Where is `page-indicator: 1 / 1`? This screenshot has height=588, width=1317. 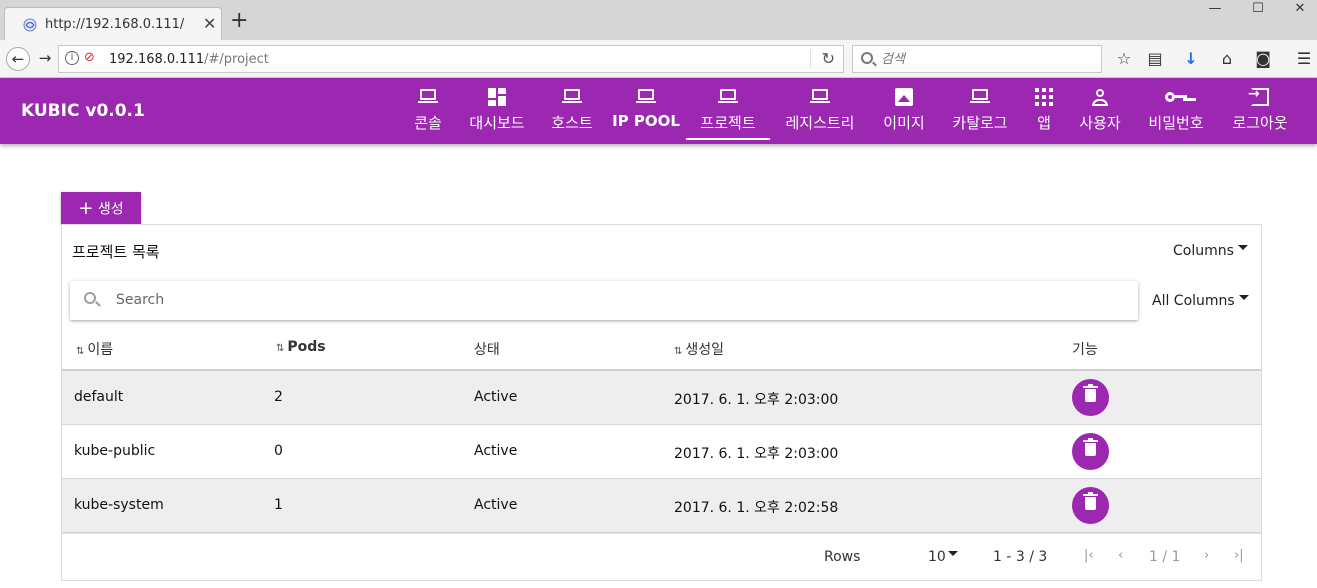
page-indicator: 1 / 1 is located at coordinates (1165, 557).